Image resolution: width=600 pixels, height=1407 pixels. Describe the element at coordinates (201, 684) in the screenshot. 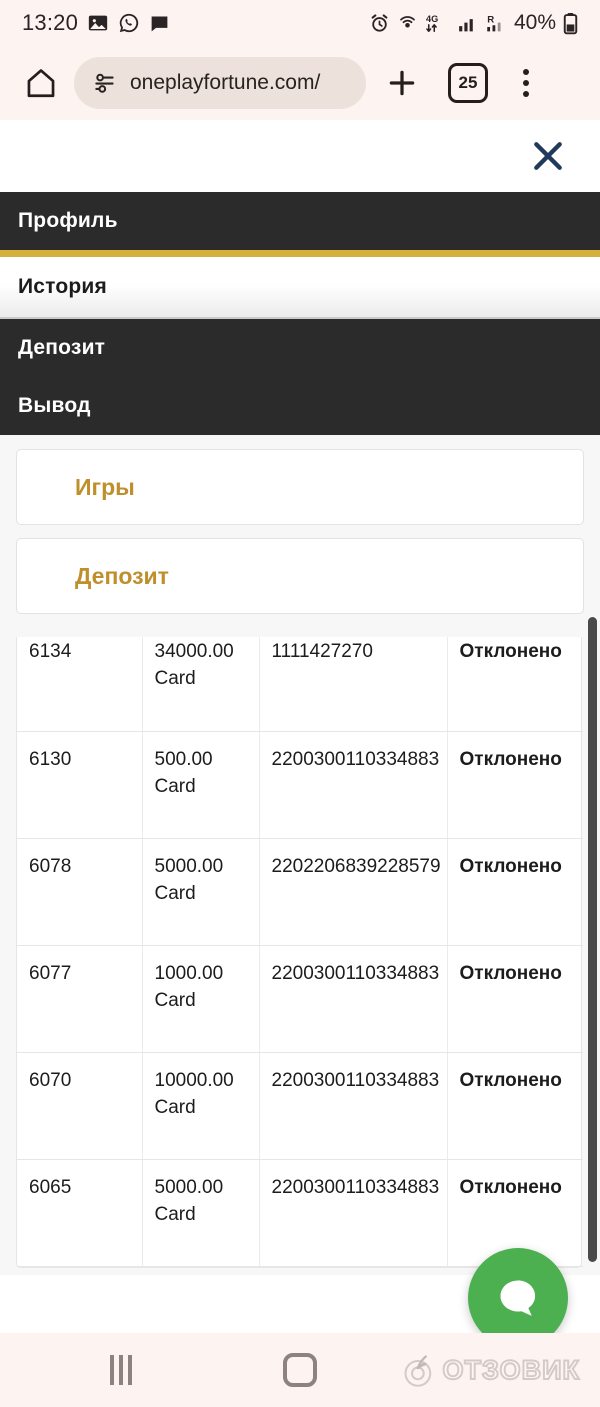

I see `cell-amount: 34000.00 Card` at that location.